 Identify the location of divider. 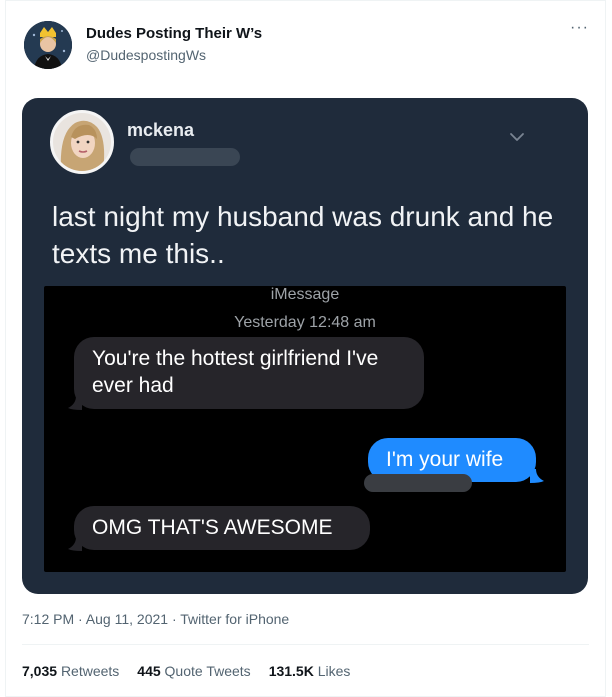
(305, 644).